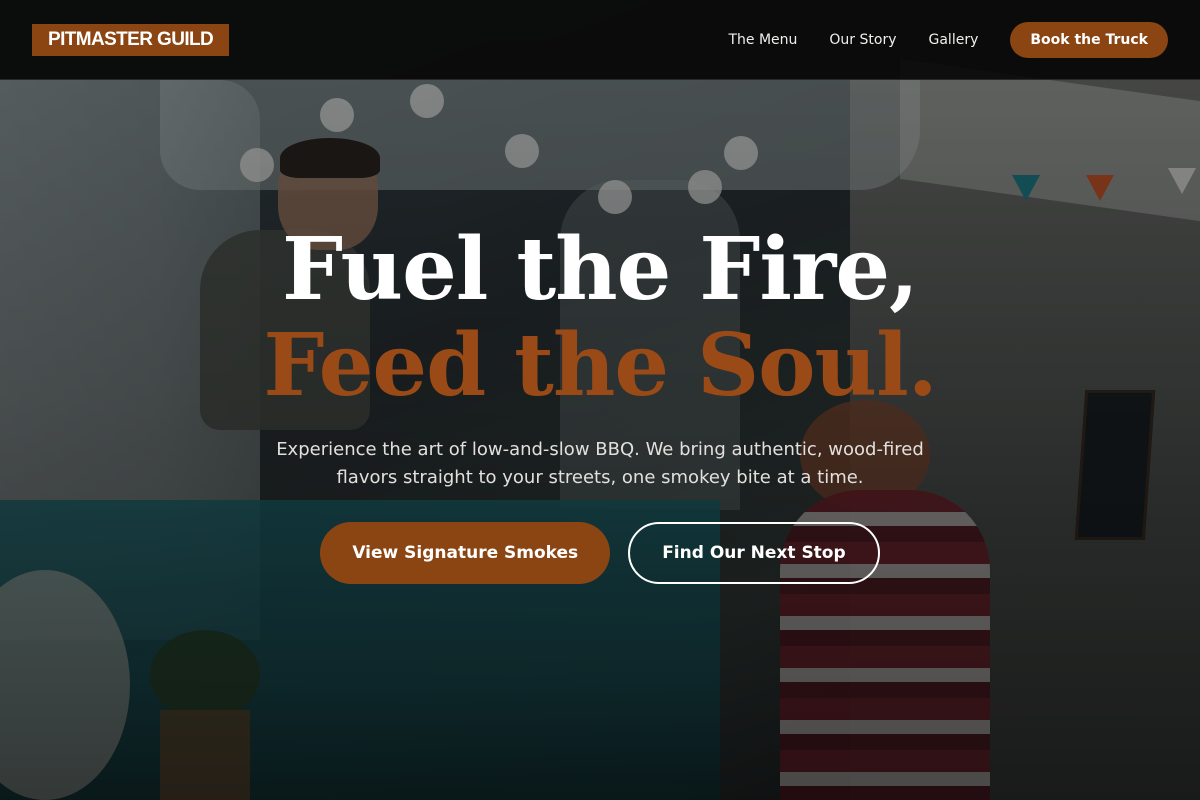 Image resolution: width=1200 pixels, height=800 pixels. What do you see at coordinates (600, 365) in the screenshot?
I see `headline-line-2: Feed the Soul.` at bounding box center [600, 365].